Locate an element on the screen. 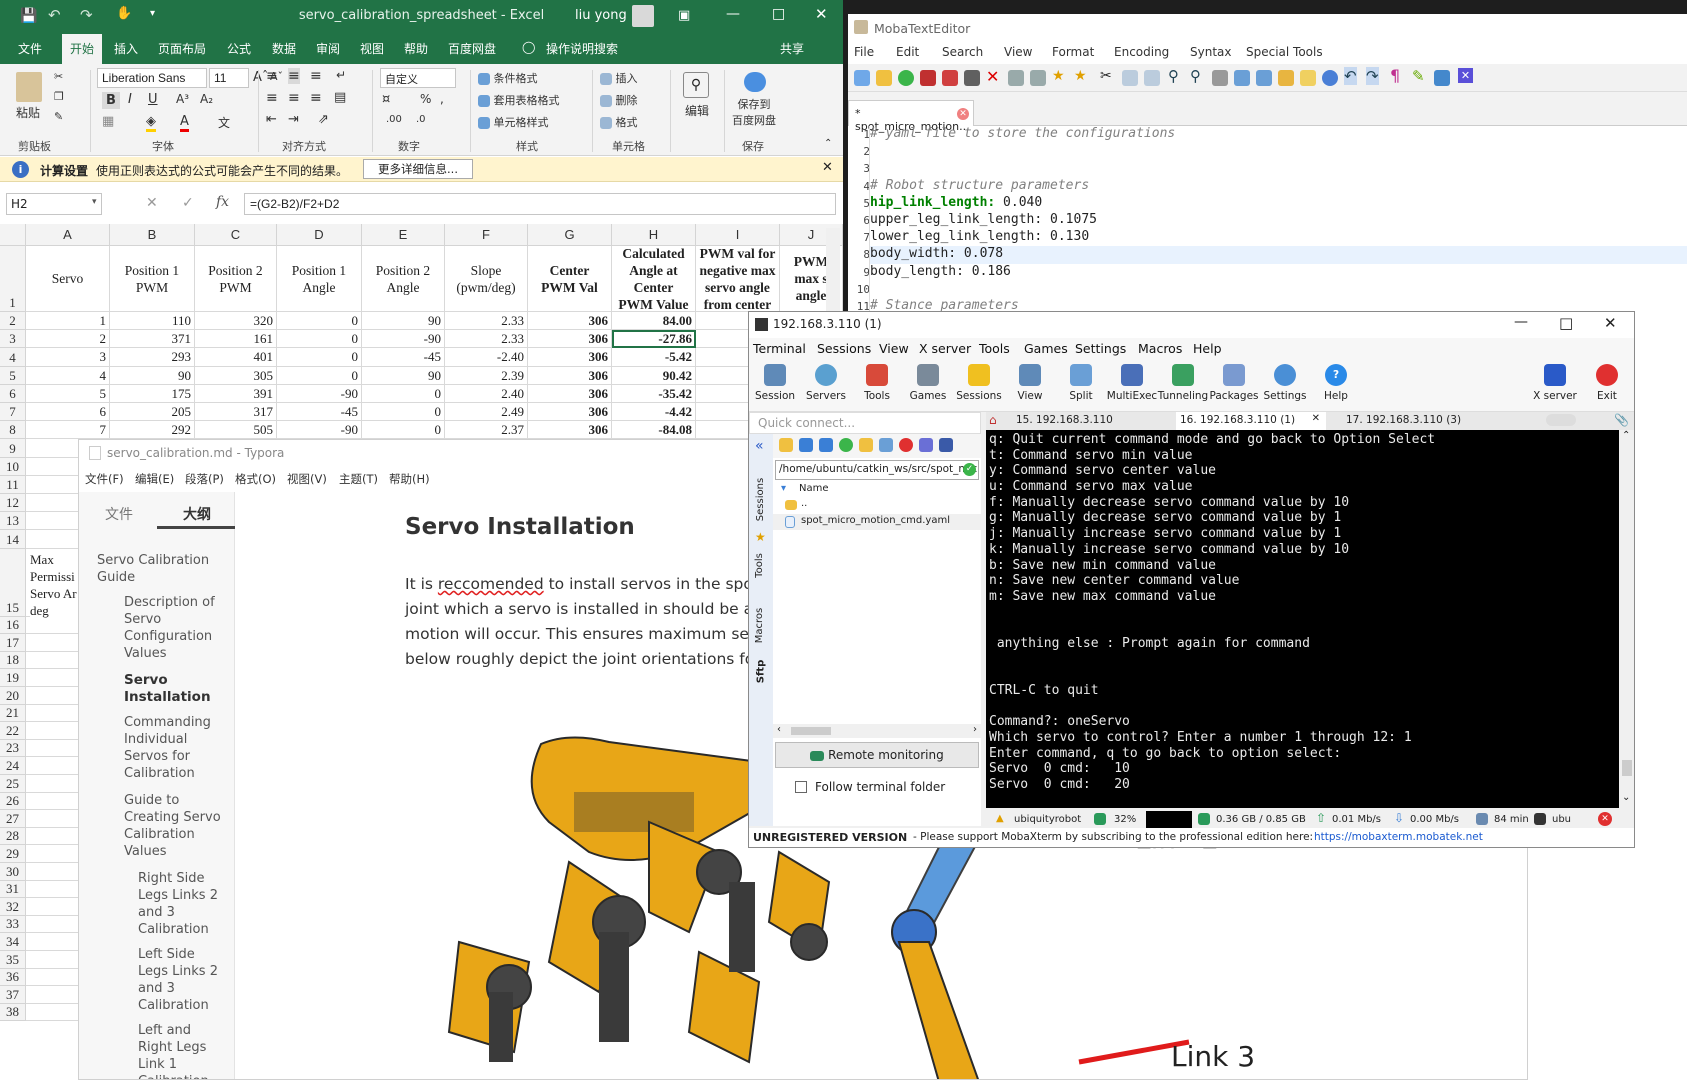  code-line: # yaml file to store the configurations is located at coordinates (1022, 133).